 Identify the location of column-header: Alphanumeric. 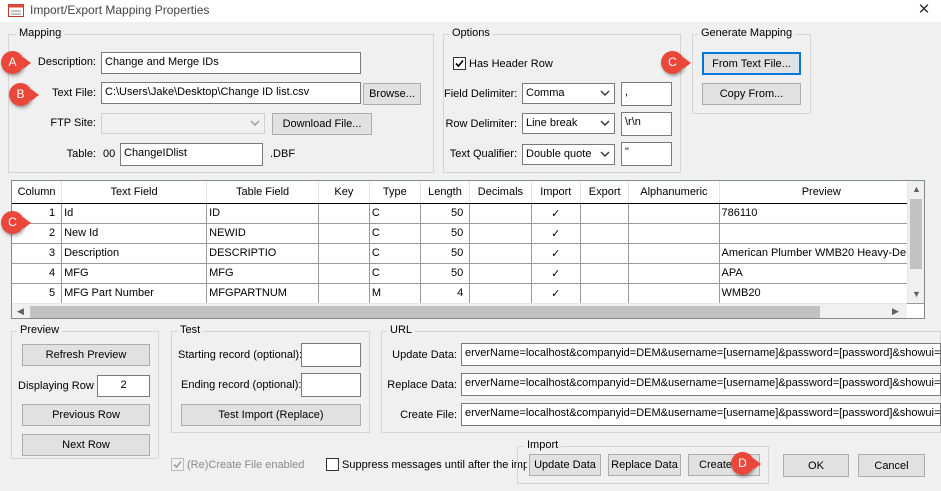
(674, 192).